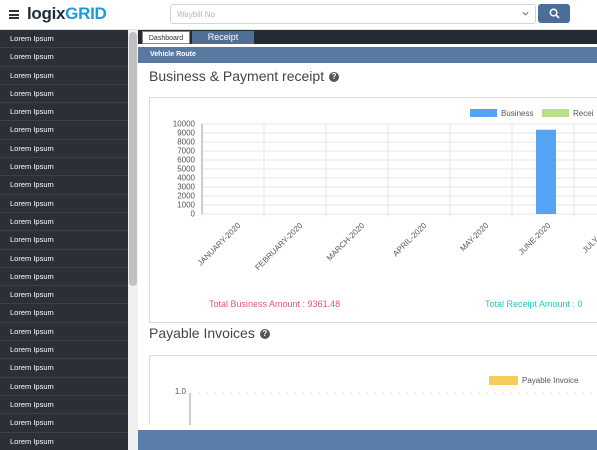  What do you see at coordinates (184, 124) in the screenshot?
I see `y-tick-label: 10000` at bounding box center [184, 124].